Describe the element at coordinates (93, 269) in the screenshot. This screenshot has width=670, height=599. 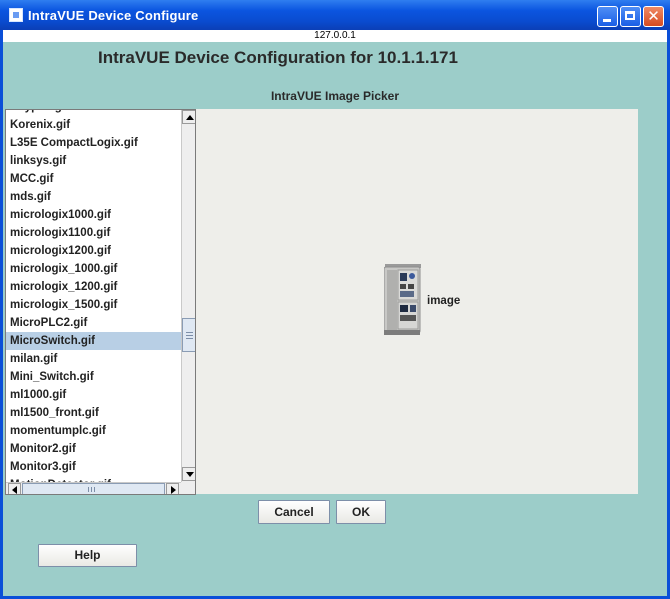
I see `list-item: micrologix_1000.gif` at that location.